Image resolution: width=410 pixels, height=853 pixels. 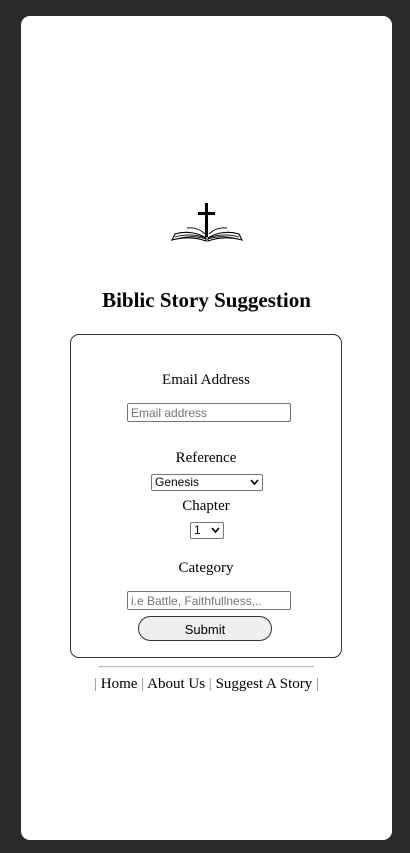 I want to click on category-field, so click(x=209, y=600).